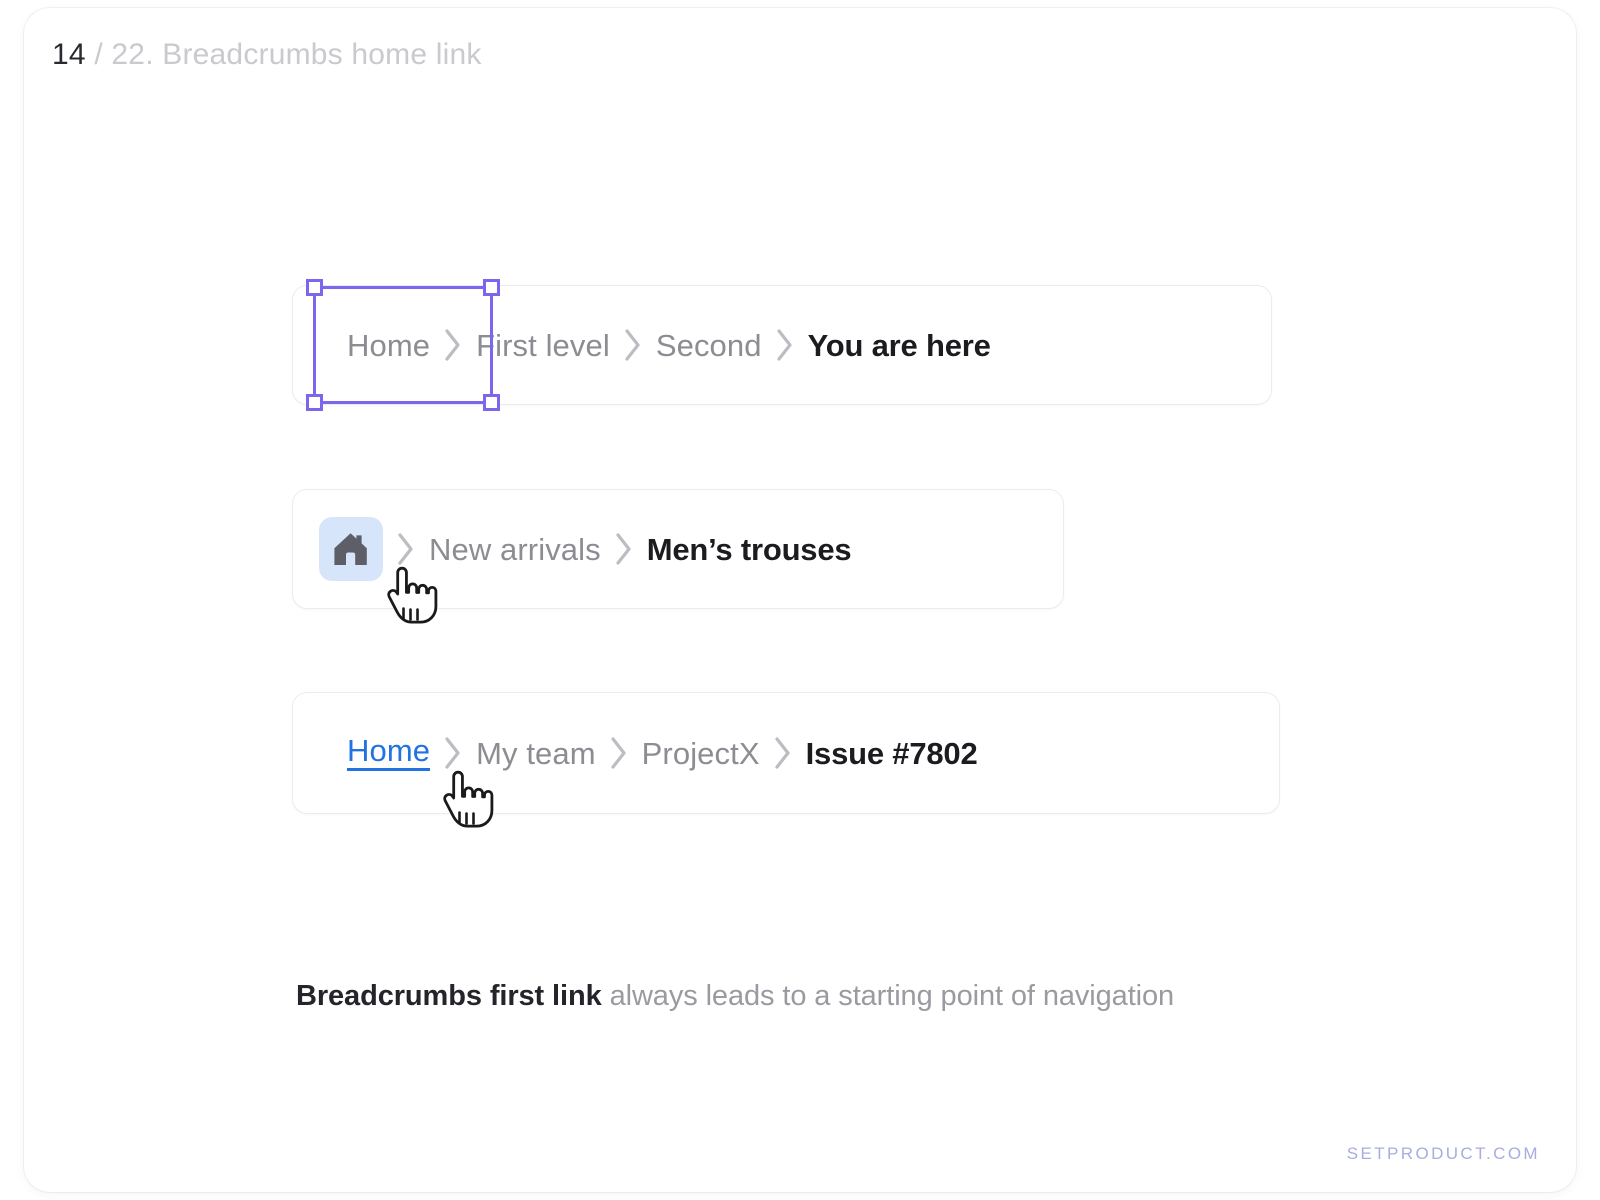 The image size is (1600, 1200). I want to click on slide-number: 14, so click(69, 54).